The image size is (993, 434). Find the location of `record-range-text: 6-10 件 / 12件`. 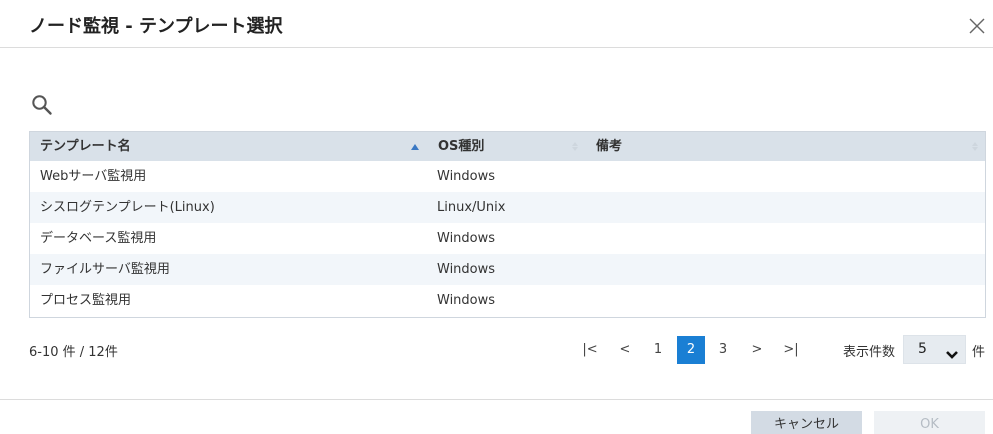

record-range-text: 6-10 件 / 12件 is located at coordinates (73, 352).